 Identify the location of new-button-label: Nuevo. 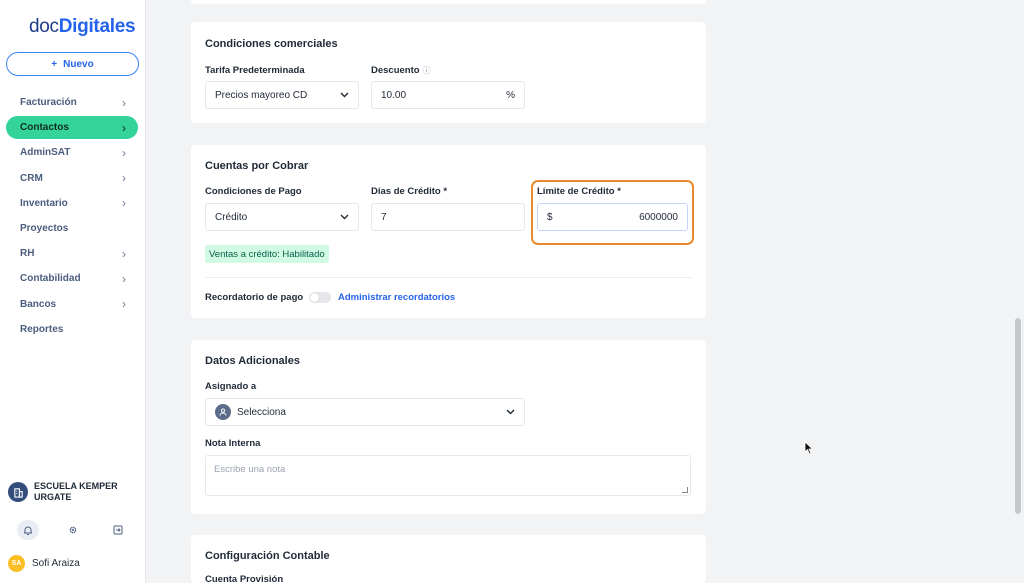
(78, 64).